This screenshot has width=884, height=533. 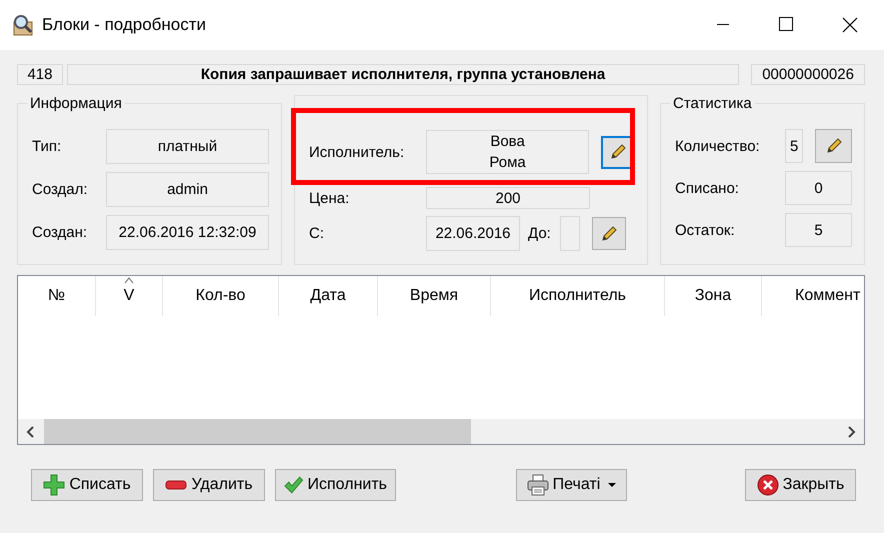 I want to click on field-label: До:, so click(x=540, y=233).